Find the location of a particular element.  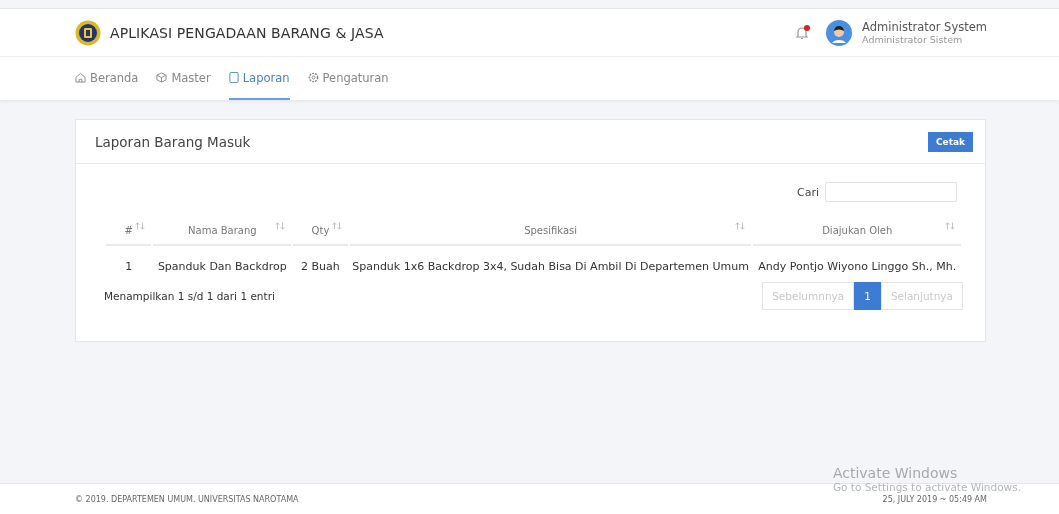

table-cell: Andy Pontjo Wiyono Linggo Sh., Mh. is located at coordinates (857, 266).